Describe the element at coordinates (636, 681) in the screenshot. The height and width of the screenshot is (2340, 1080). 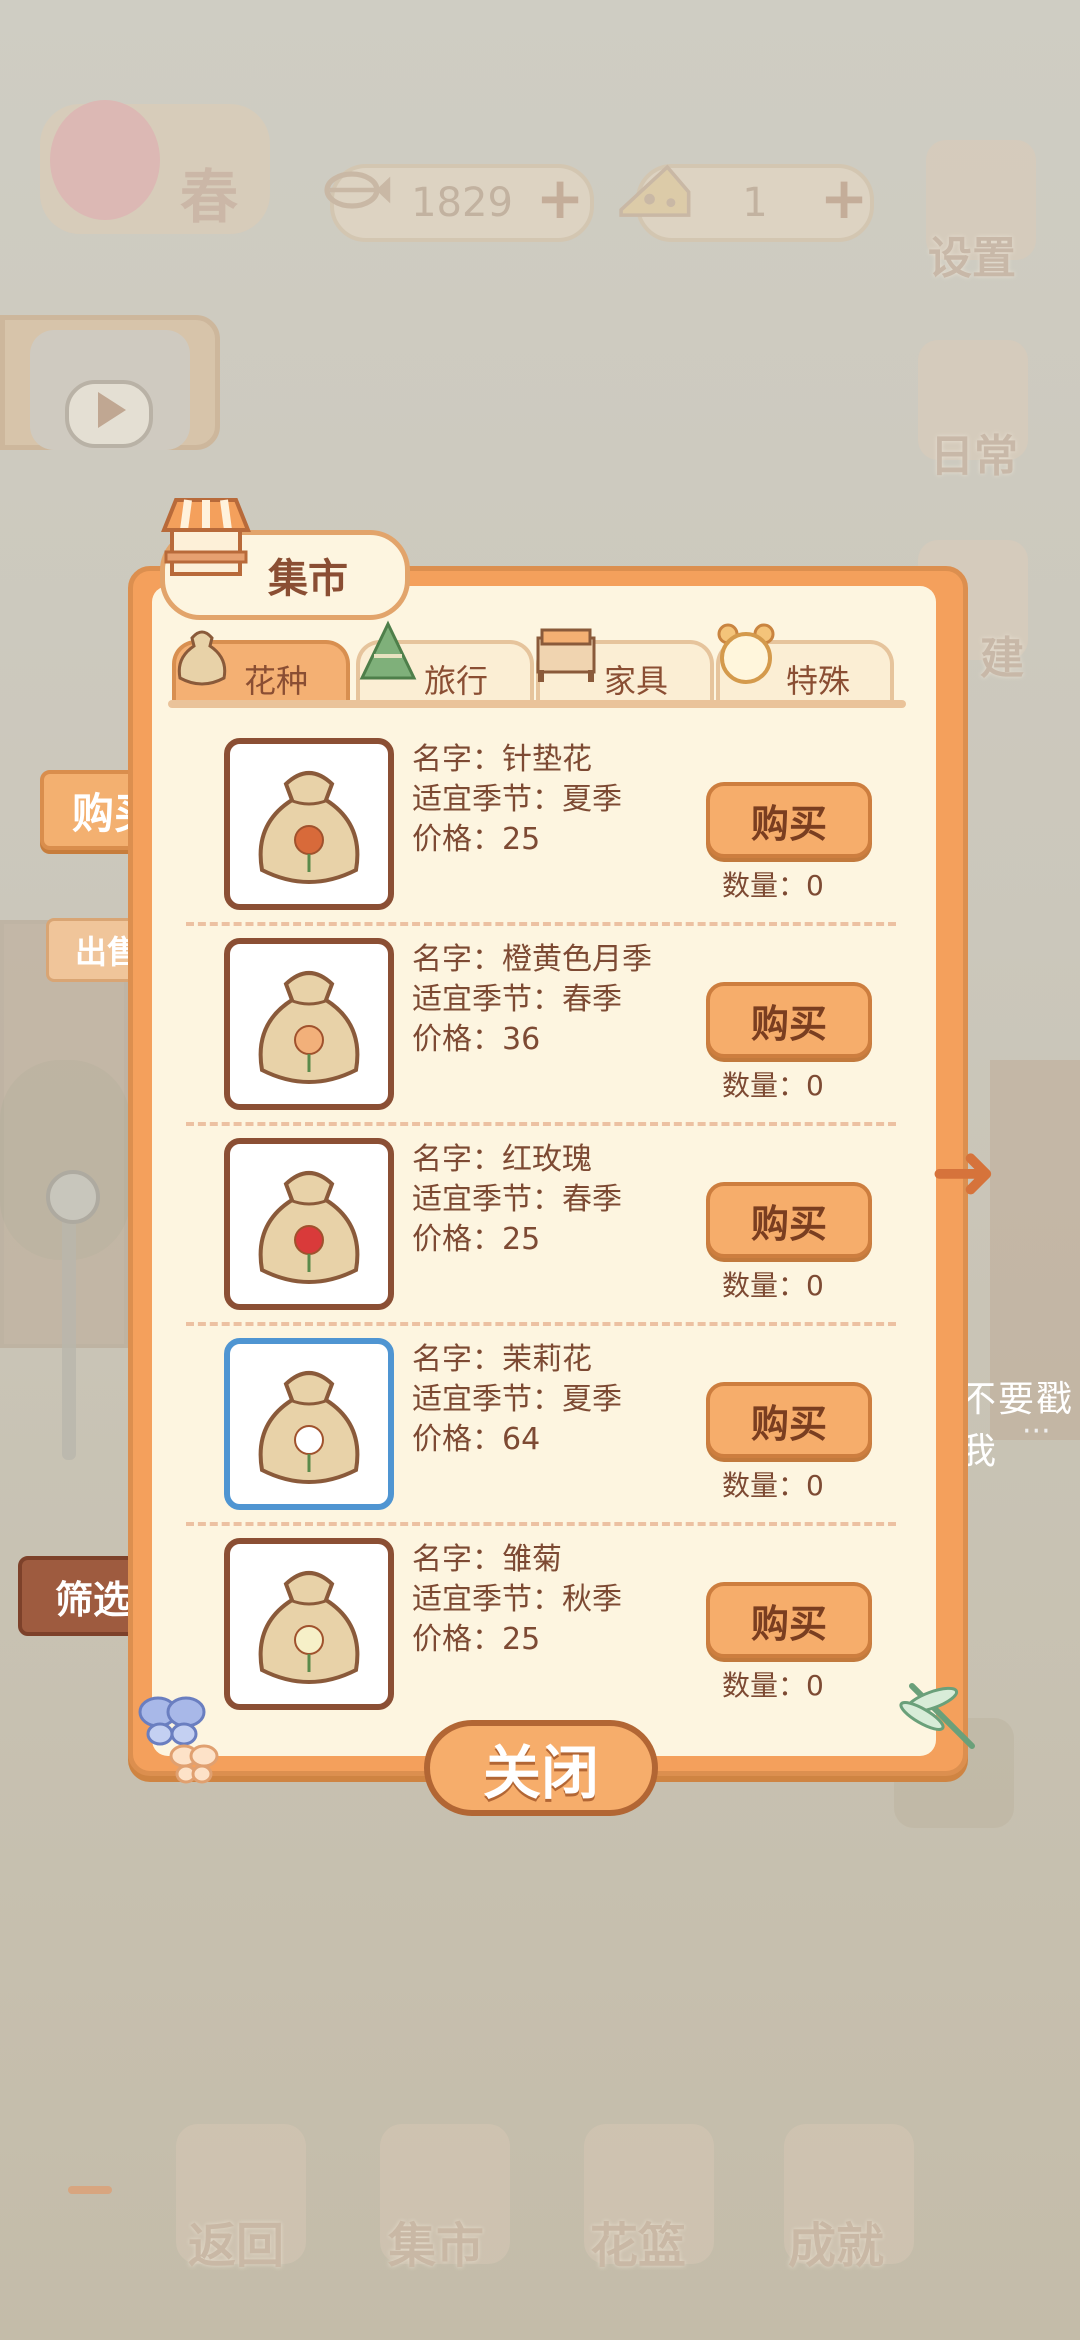
I see `tab-furniture-label: 家具` at that location.